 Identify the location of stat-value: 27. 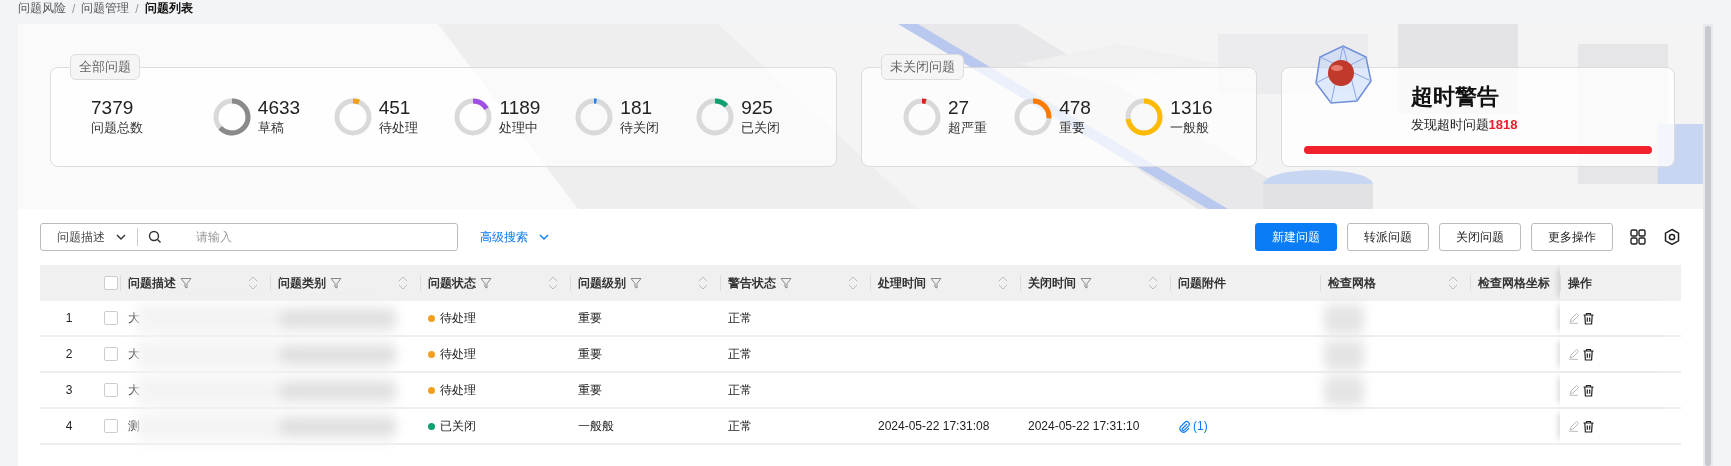
(959, 107).